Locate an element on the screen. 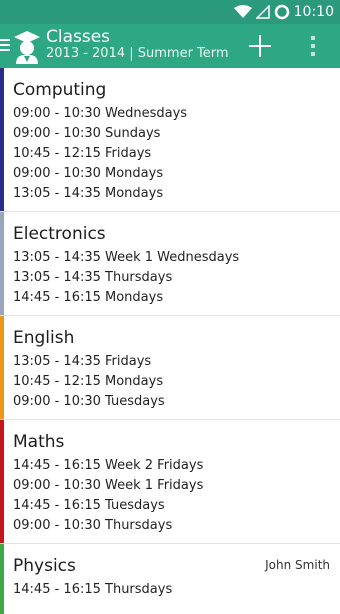 Image resolution: width=340 pixels, height=614 pixels. class-name: English is located at coordinates (44, 338).